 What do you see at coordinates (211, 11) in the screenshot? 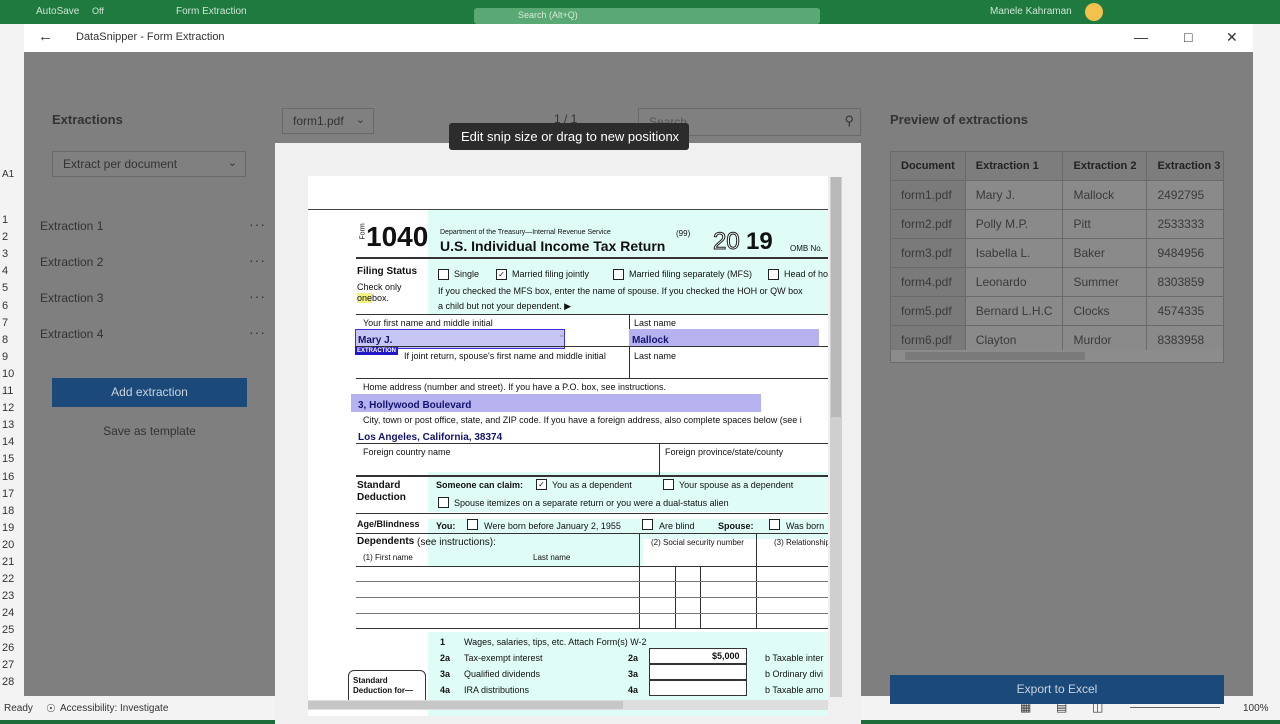
I see `workbook-name: Form Extraction` at bounding box center [211, 11].